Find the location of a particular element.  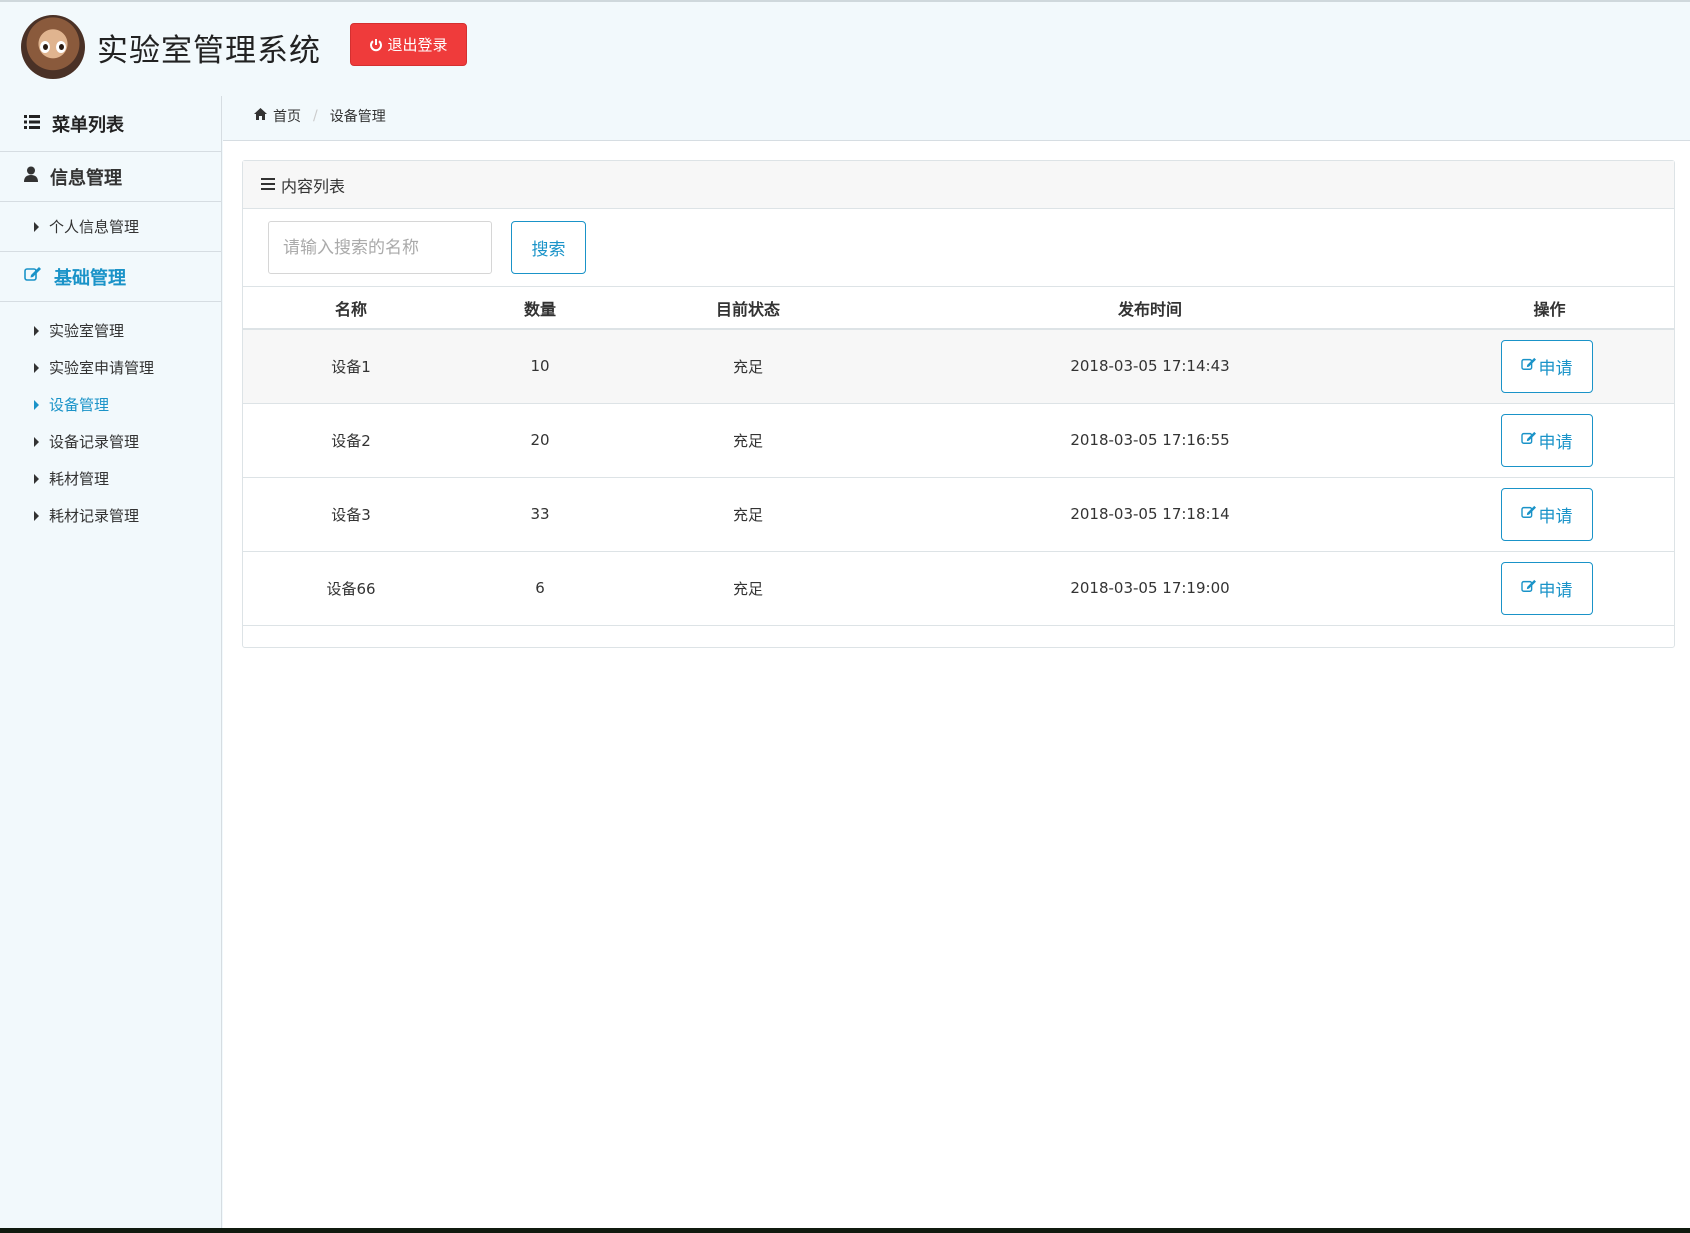

column-header-time: 发布时间 is located at coordinates (1150, 308).